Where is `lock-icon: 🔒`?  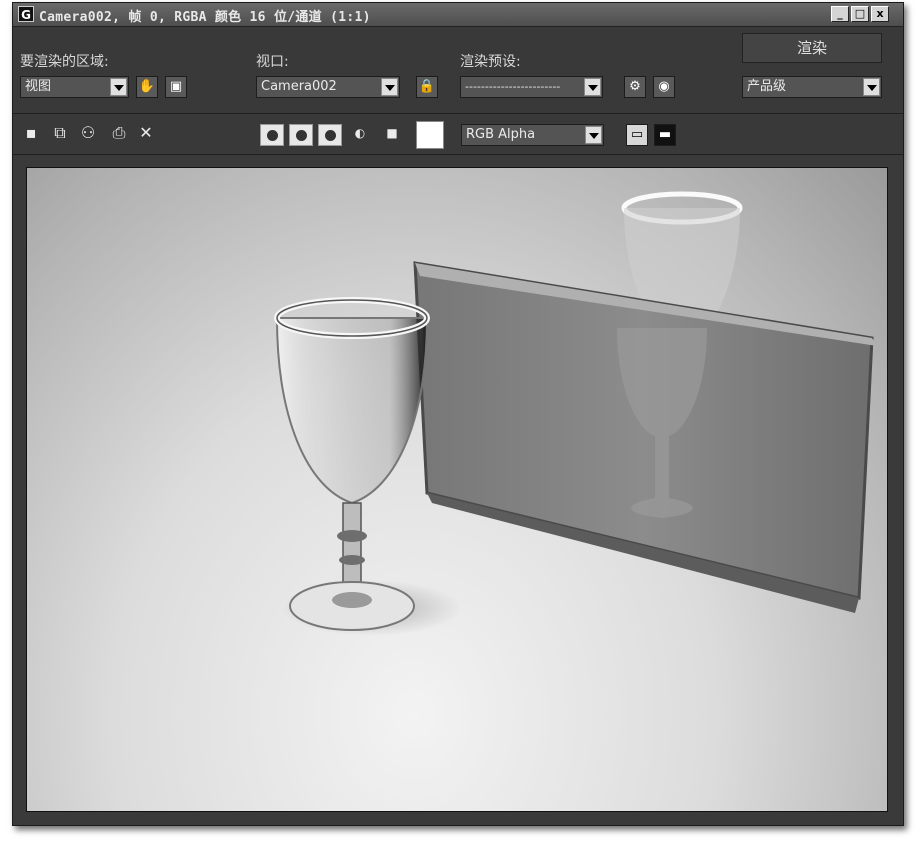 lock-icon: 🔒 is located at coordinates (427, 87).